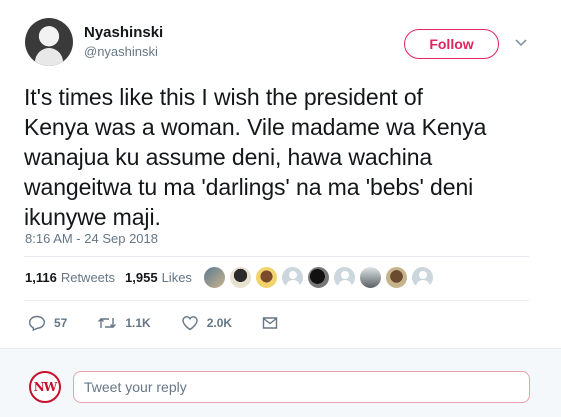 The width and height of the screenshot is (561, 417). I want to click on tweet-line: ikunywe maji., so click(92, 217).